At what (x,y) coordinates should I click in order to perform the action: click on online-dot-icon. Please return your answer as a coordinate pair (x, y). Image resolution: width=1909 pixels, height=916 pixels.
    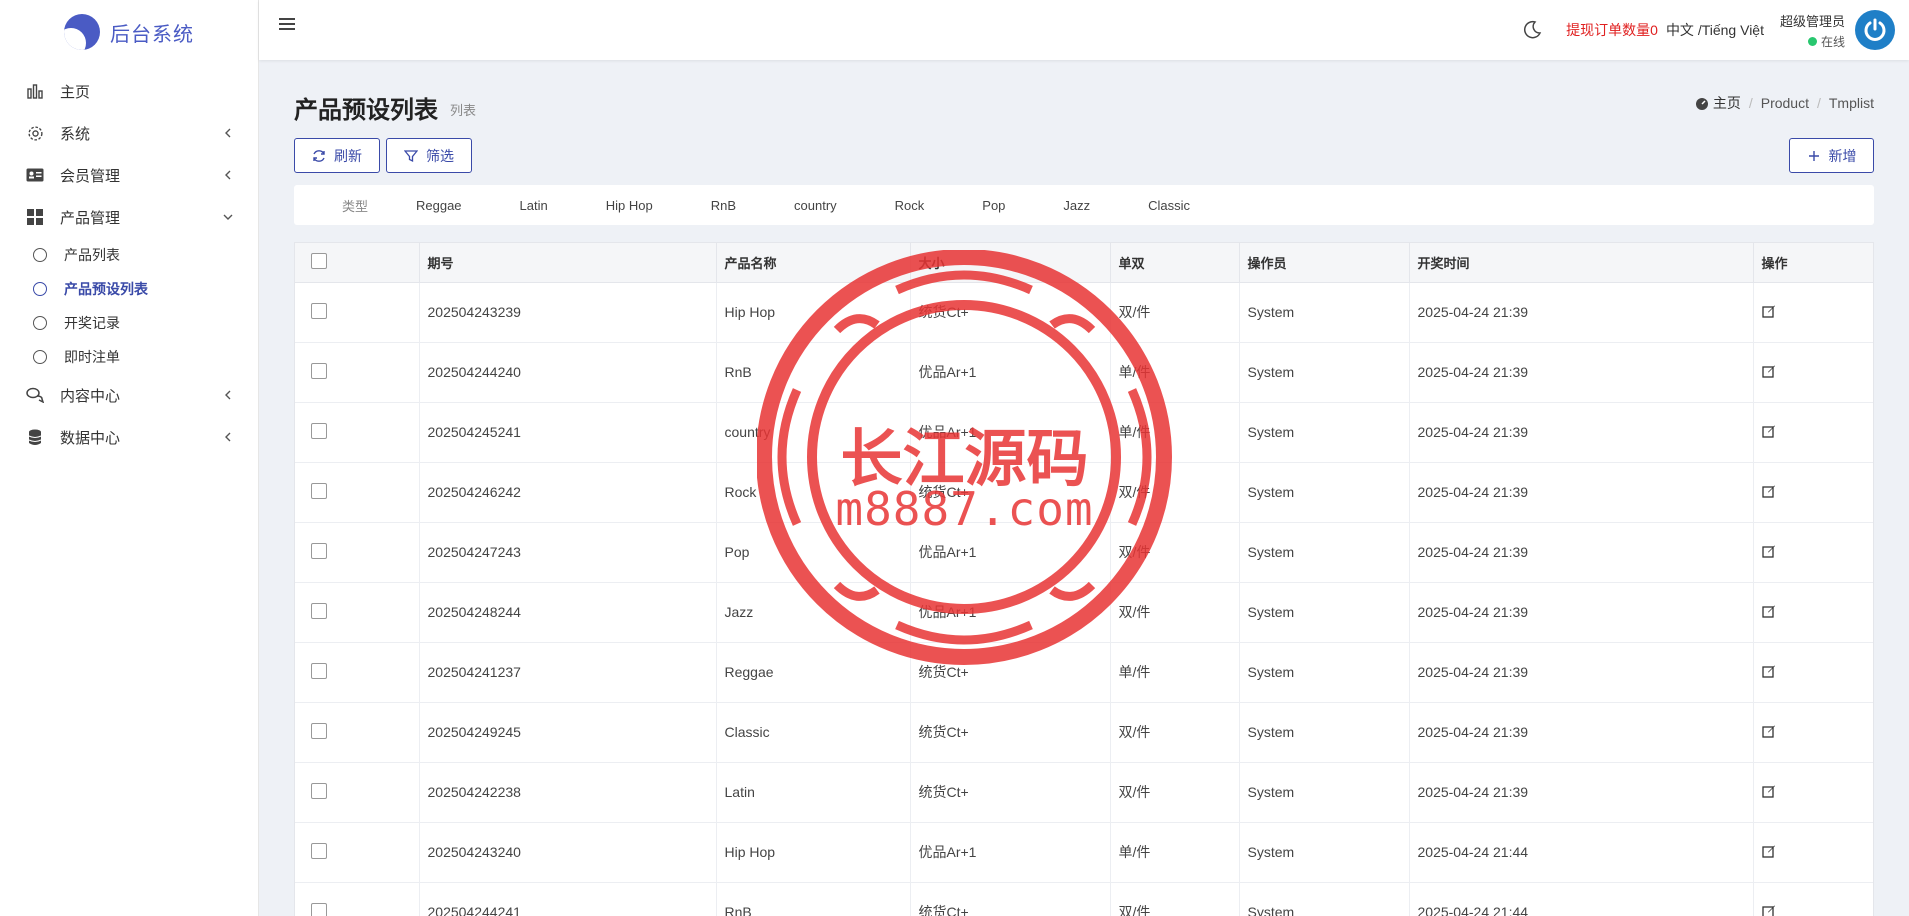
    Looking at the image, I should click on (1812, 41).